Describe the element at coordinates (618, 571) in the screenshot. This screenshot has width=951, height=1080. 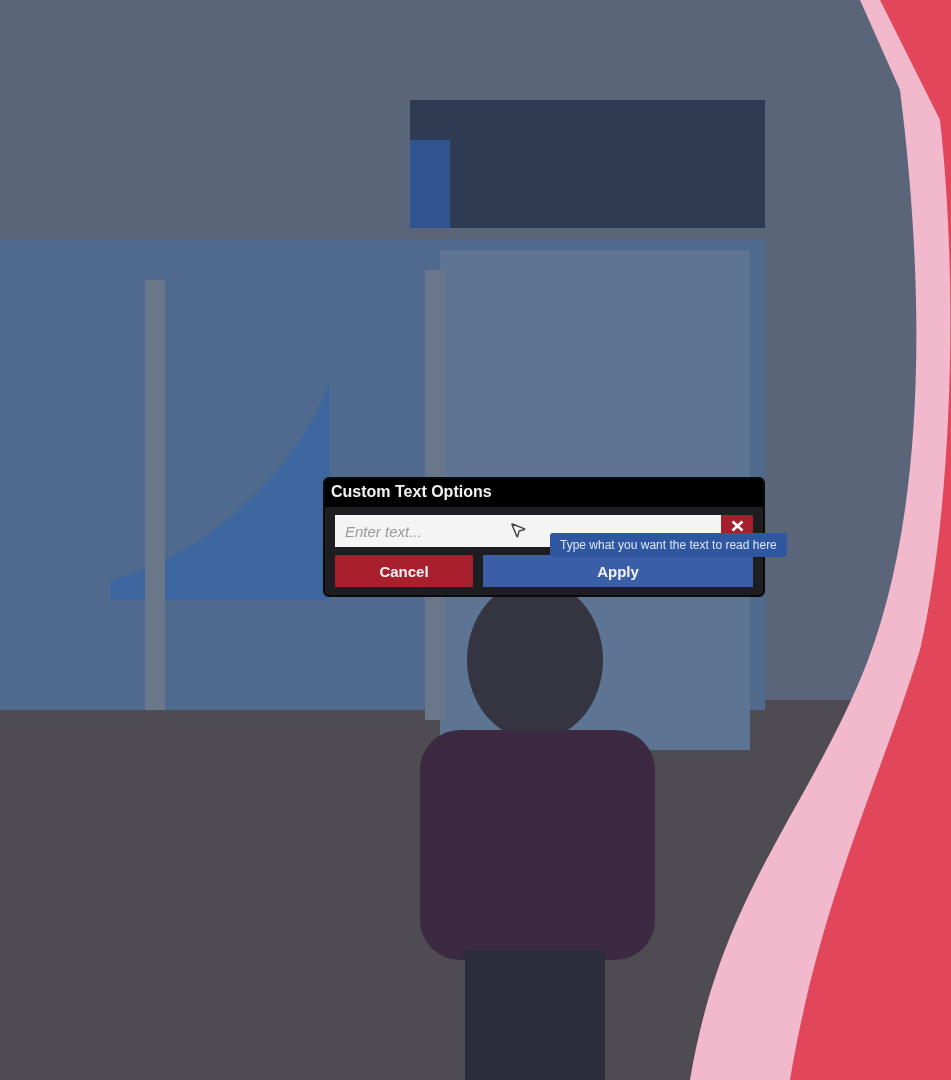
I see `apply-button: Apply` at that location.